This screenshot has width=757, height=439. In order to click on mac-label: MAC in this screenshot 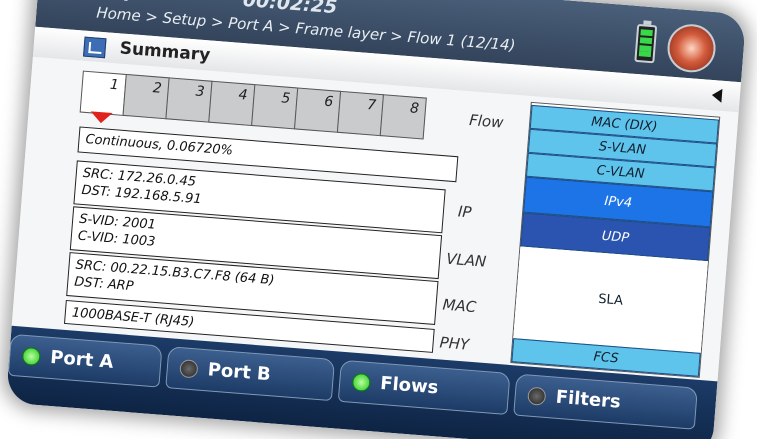, I will do `click(459, 306)`.